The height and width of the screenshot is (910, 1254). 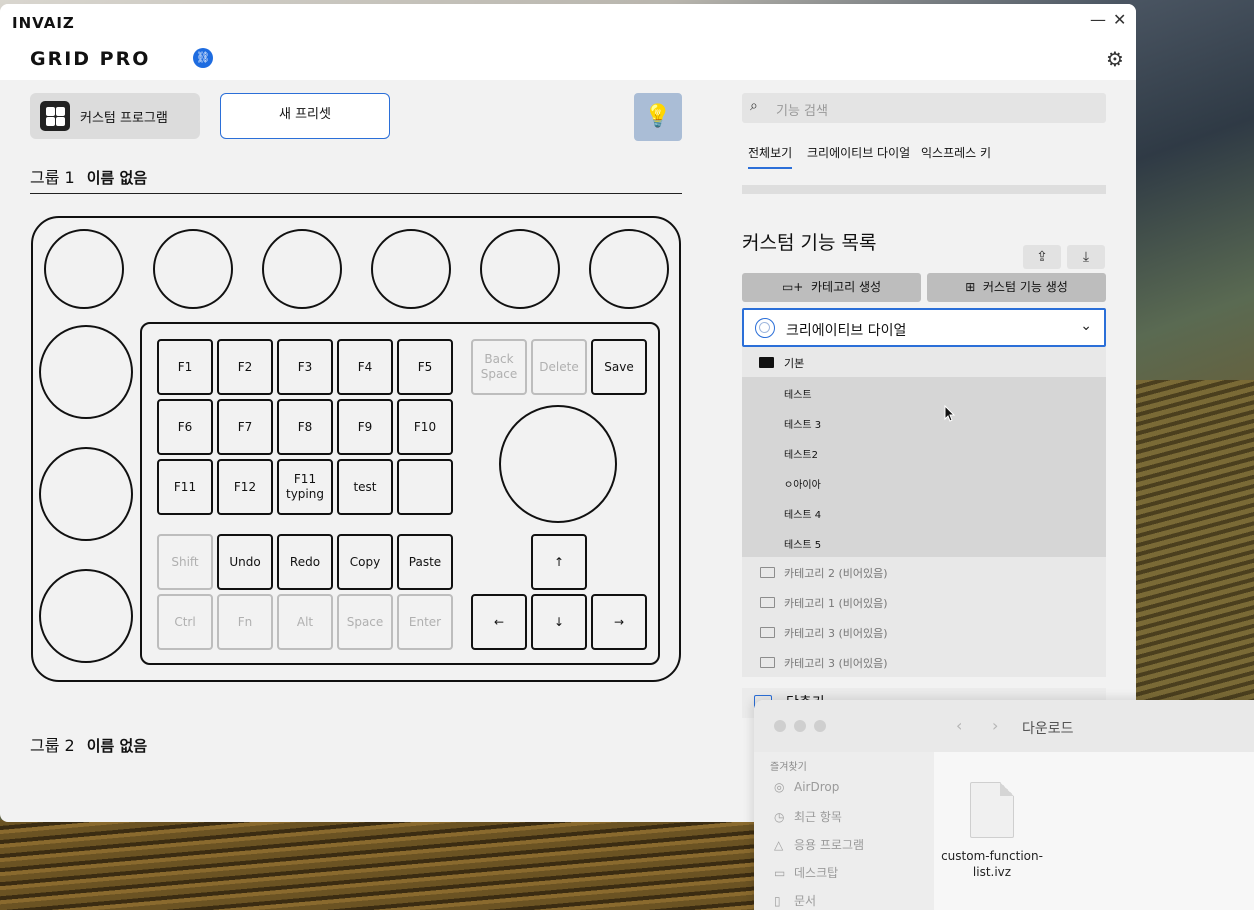 I want to click on download-icon: ⤓, so click(x=1086, y=257).